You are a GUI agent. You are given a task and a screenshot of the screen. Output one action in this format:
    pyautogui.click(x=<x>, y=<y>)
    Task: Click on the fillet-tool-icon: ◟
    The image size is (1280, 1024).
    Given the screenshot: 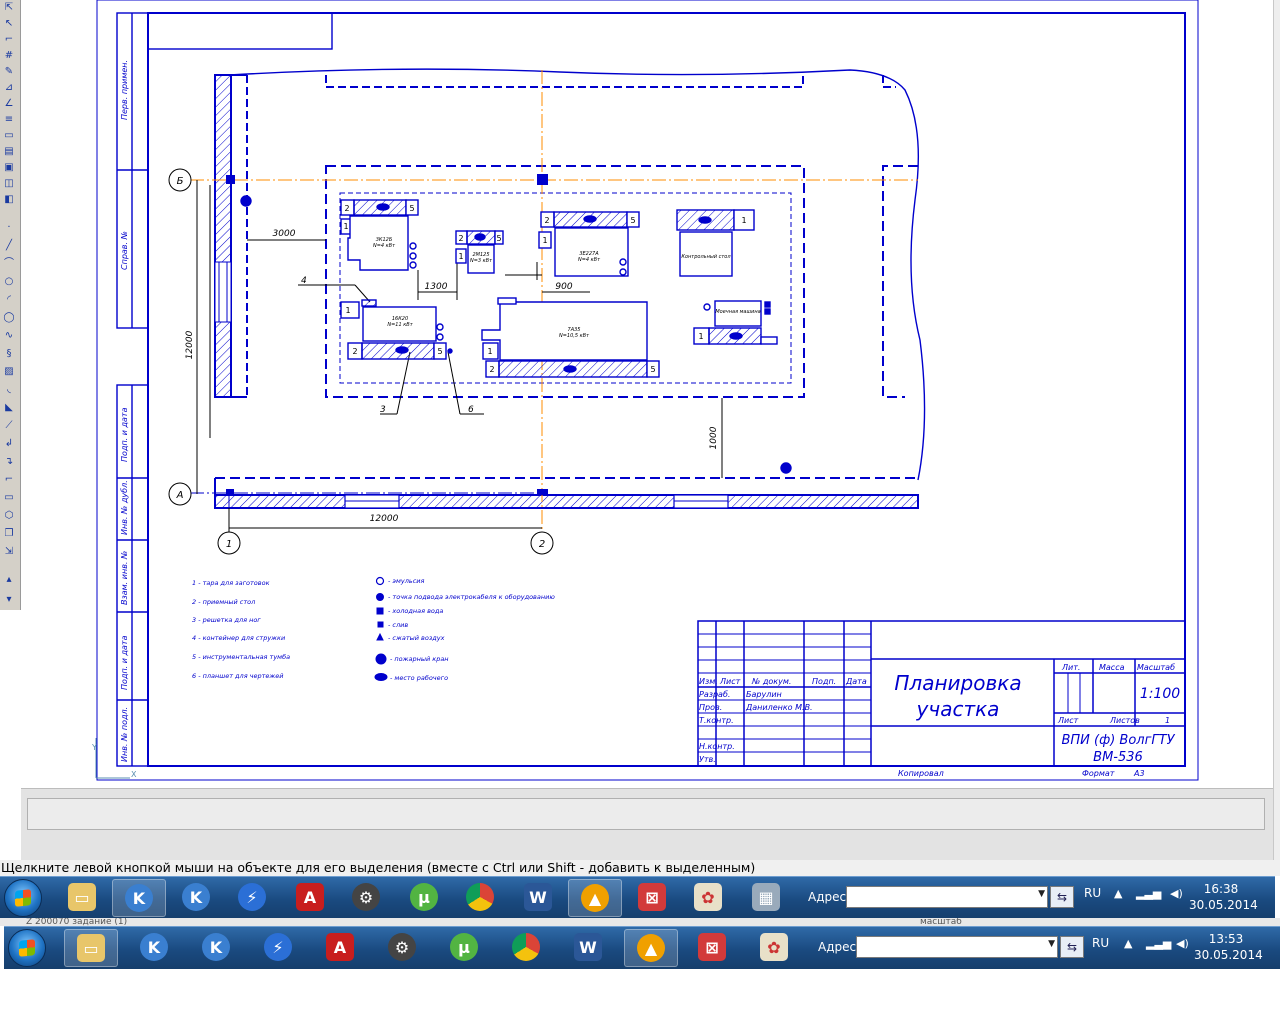 What is the action you would take?
    pyautogui.click(x=9, y=390)
    